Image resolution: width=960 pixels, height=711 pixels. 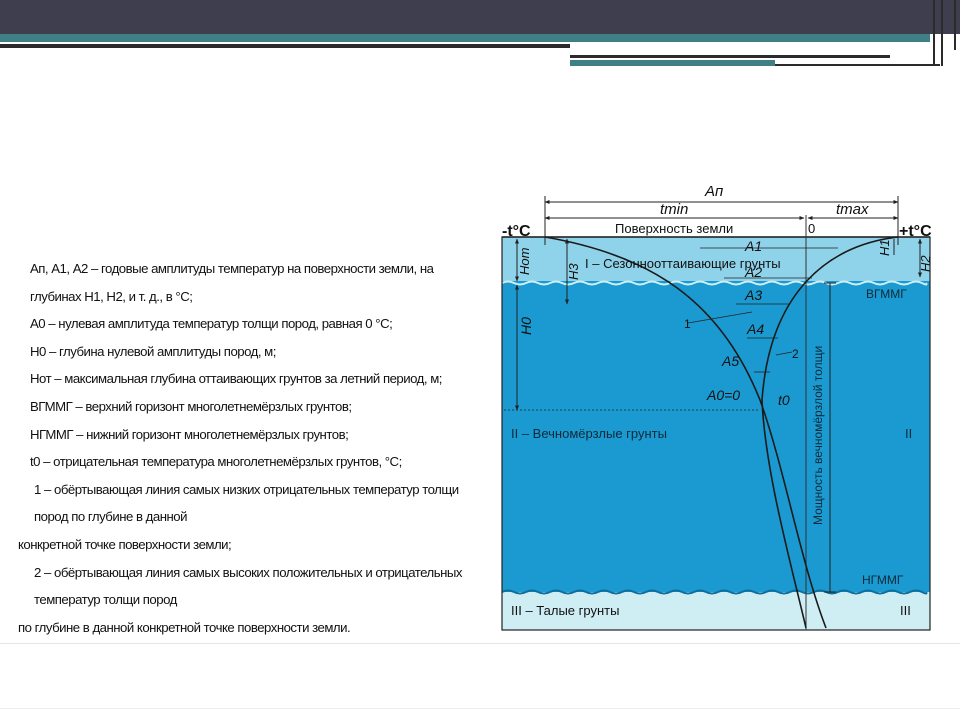 I want to click on label-surface: Поверхность земли, so click(x=674, y=228).